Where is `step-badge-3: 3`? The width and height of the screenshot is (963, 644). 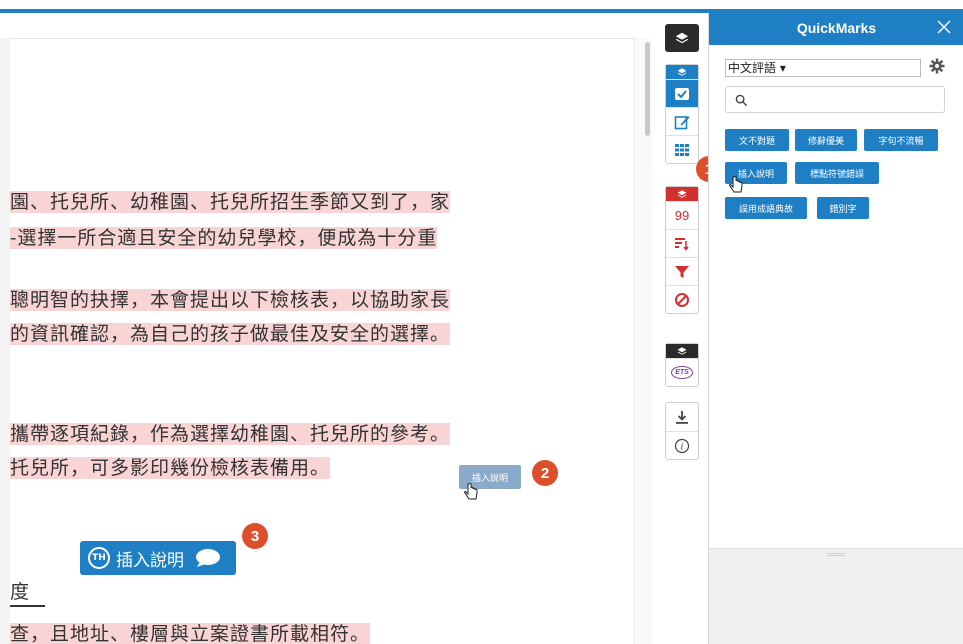
step-badge-3: 3 is located at coordinates (255, 536).